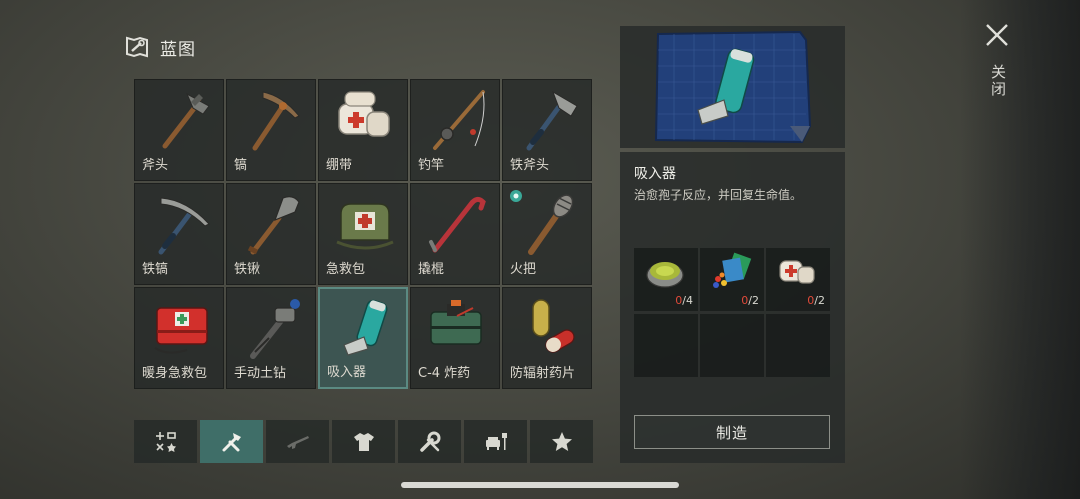 The image size is (1080, 499). I want to click on torch-icon, so click(551, 224).